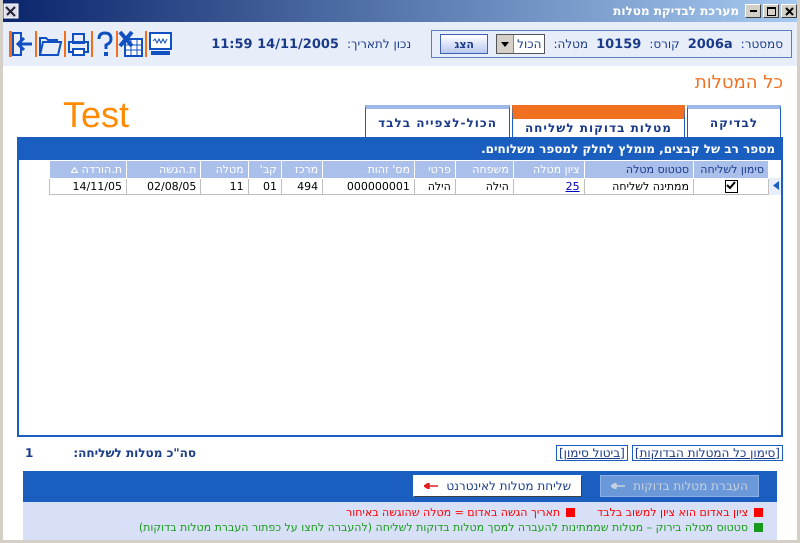  What do you see at coordinates (731, 187) in the screenshot?
I see `checkbox` at bounding box center [731, 187].